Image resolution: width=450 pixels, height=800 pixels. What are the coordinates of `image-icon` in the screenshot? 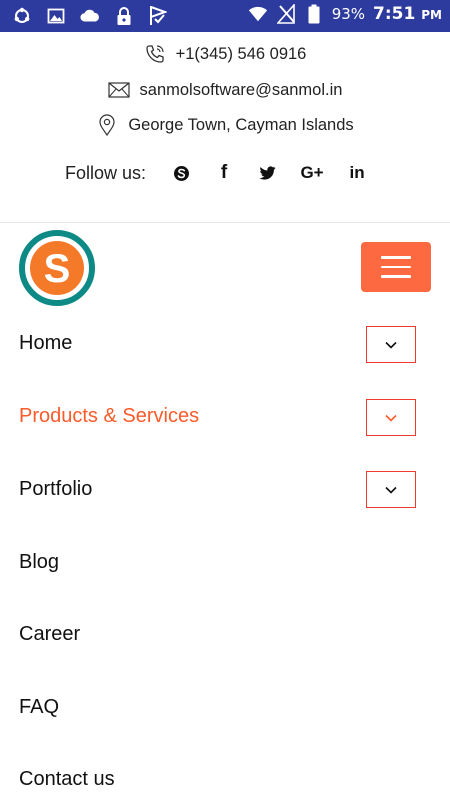 It's located at (56, 16).